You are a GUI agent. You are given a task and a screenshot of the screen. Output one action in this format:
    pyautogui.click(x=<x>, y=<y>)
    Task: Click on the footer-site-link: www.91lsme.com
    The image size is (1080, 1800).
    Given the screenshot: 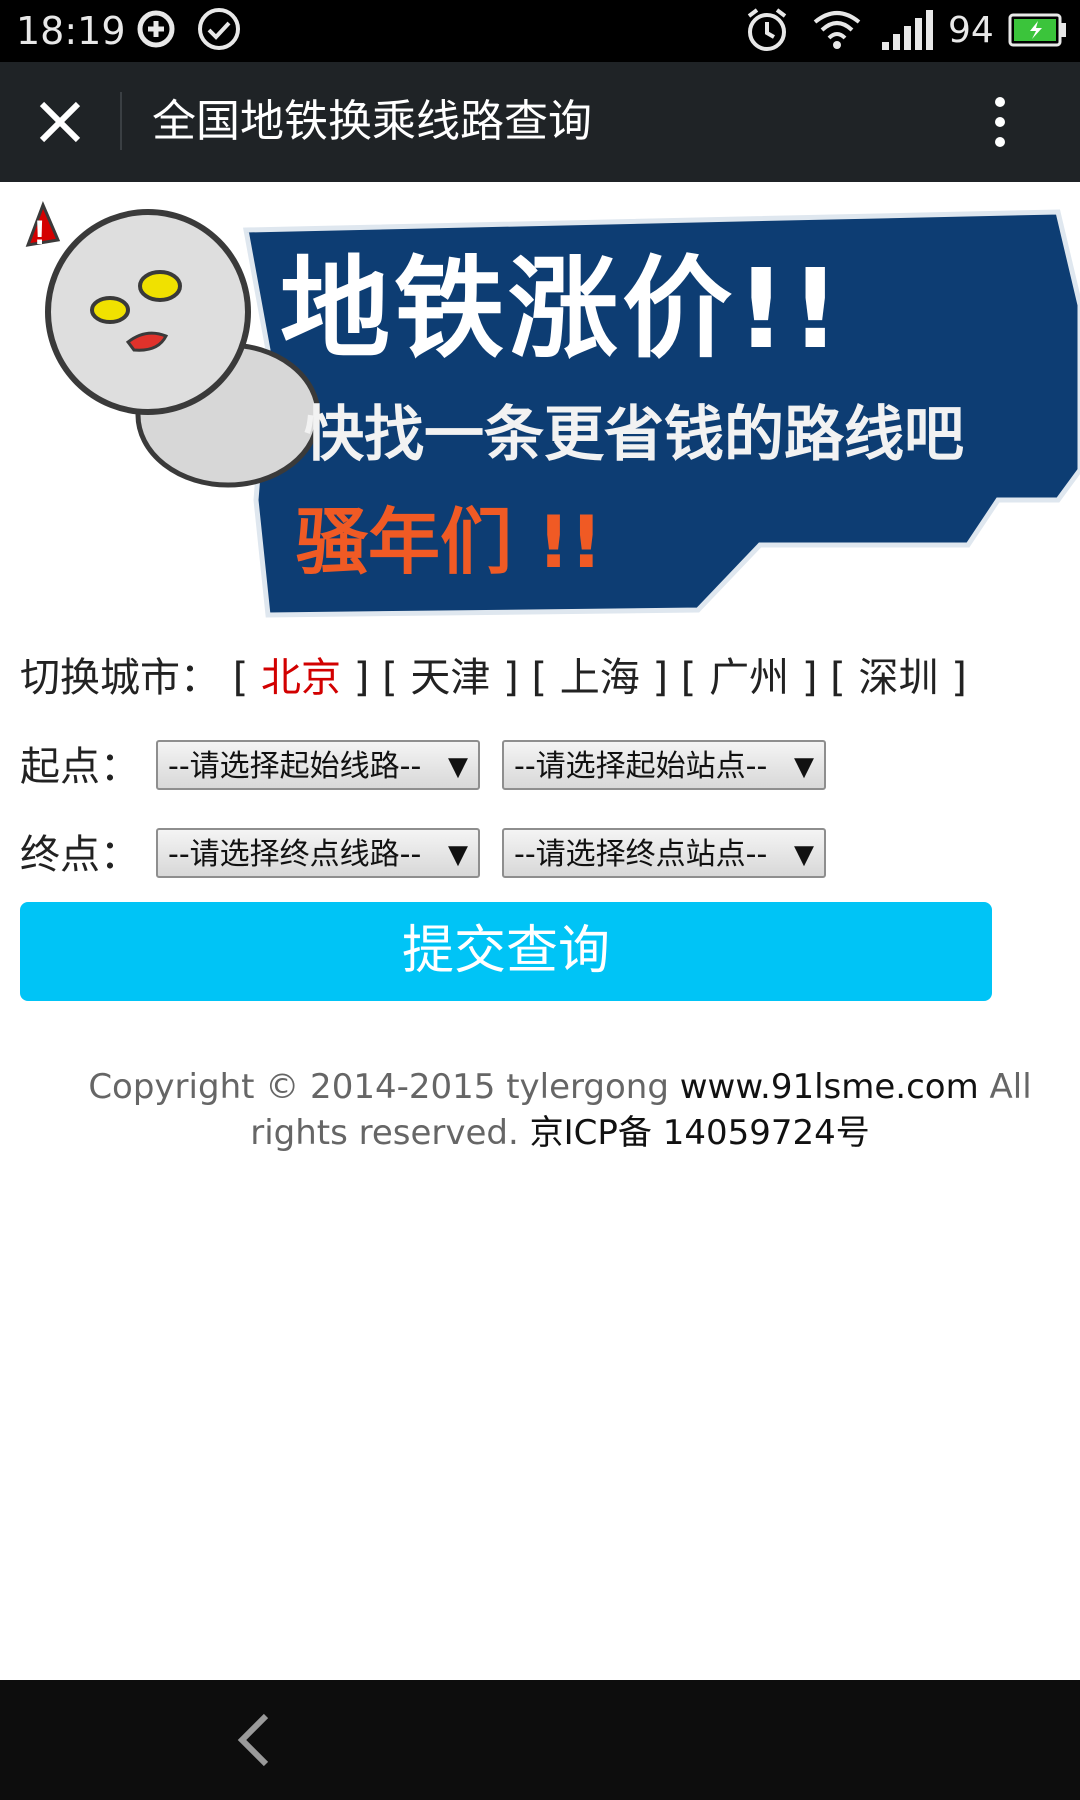 What is the action you would take?
    pyautogui.click(x=829, y=1087)
    